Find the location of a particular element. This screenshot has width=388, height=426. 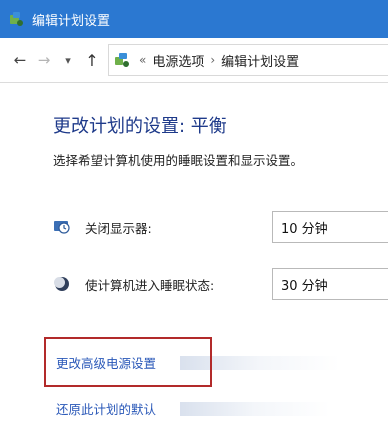

breadcrumb-item-edit-plan: 编辑计划设置 is located at coordinates (260, 60).